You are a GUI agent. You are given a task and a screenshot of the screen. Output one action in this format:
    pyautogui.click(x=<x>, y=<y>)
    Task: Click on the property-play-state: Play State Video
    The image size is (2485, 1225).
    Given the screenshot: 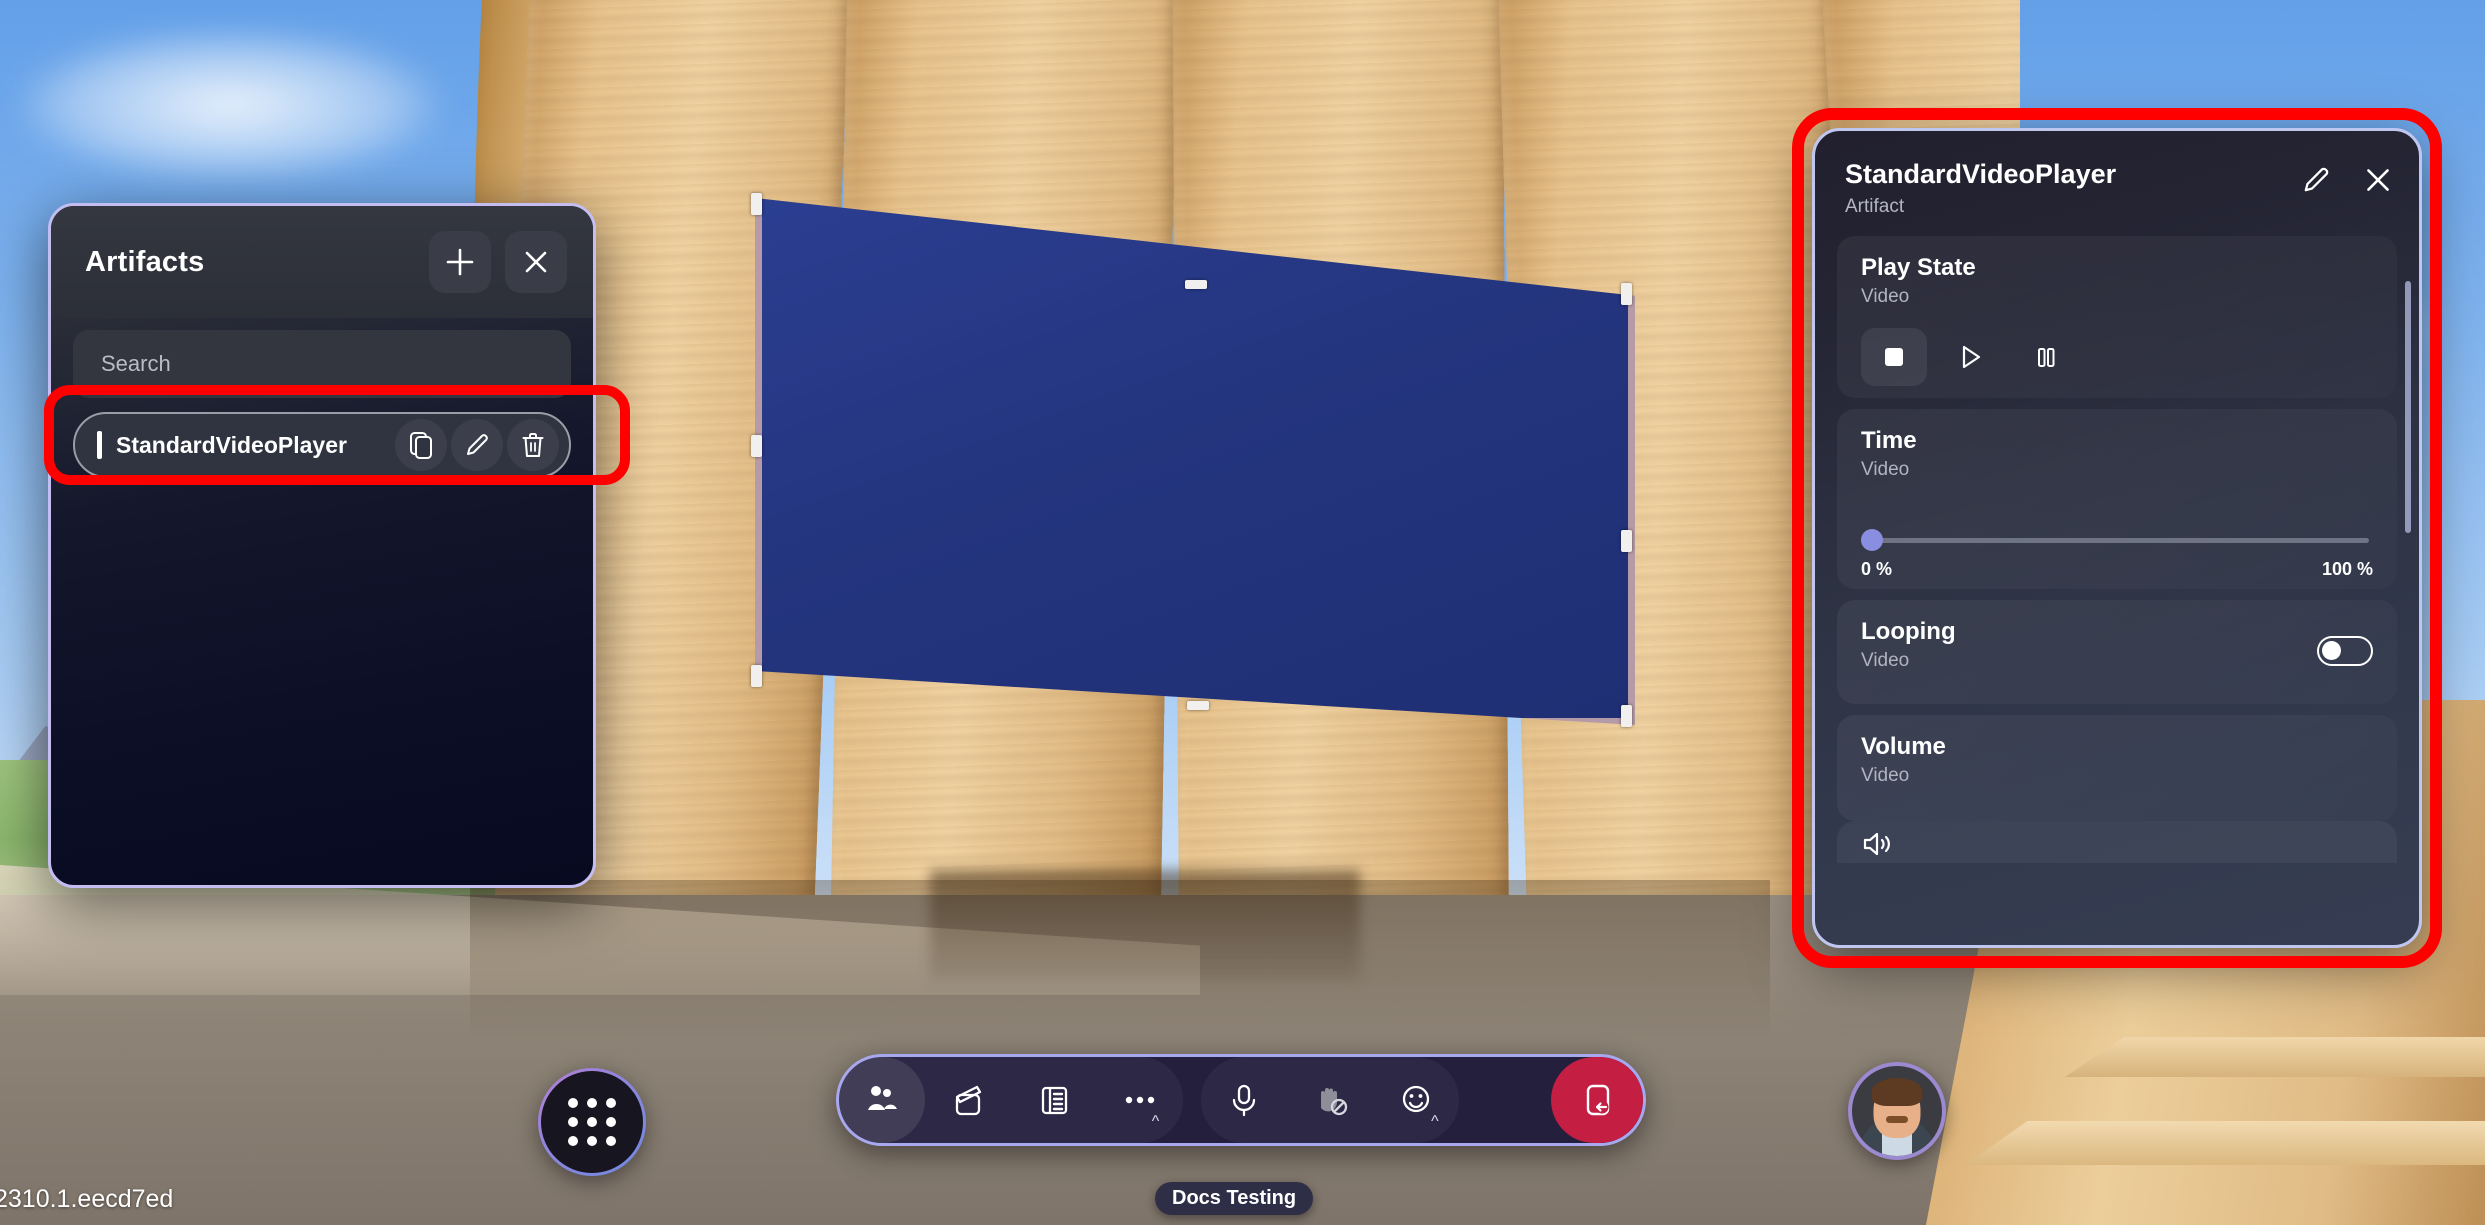 What is the action you would take?
    pyautogui.click(x=2117, y=317)
    